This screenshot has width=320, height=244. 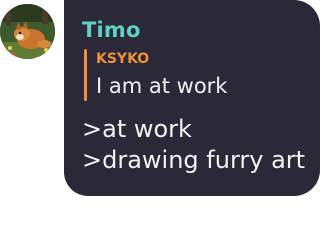 I want to click on reply-author: KSYKO, so click(x=122, y=59).